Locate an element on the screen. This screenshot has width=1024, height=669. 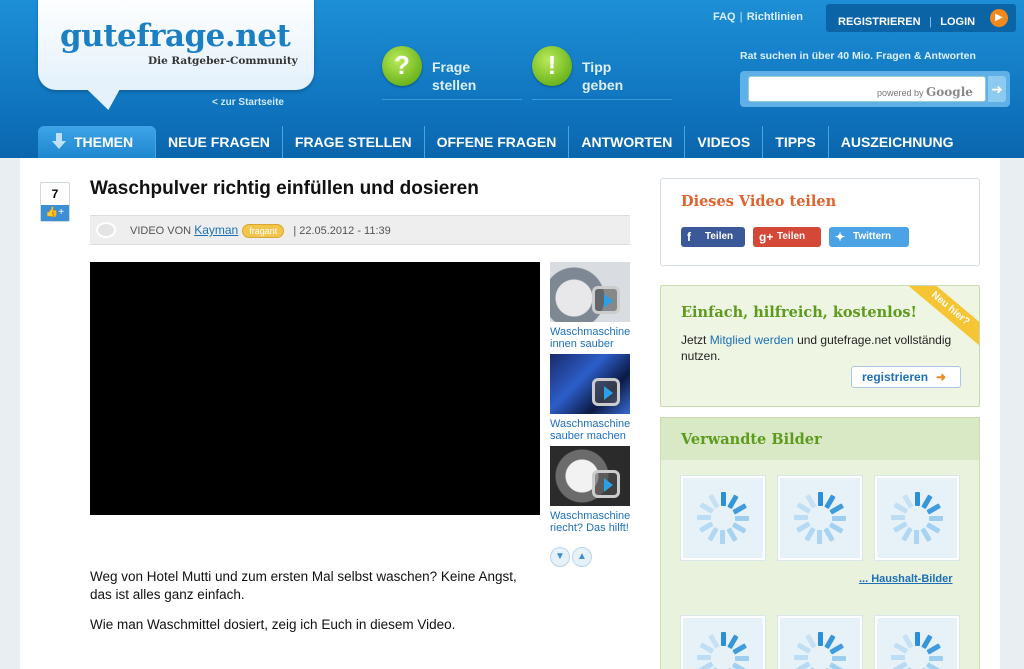
related-video-item: Waschmaschine riecht? Das hilft! is located at coordinates (590, 490).